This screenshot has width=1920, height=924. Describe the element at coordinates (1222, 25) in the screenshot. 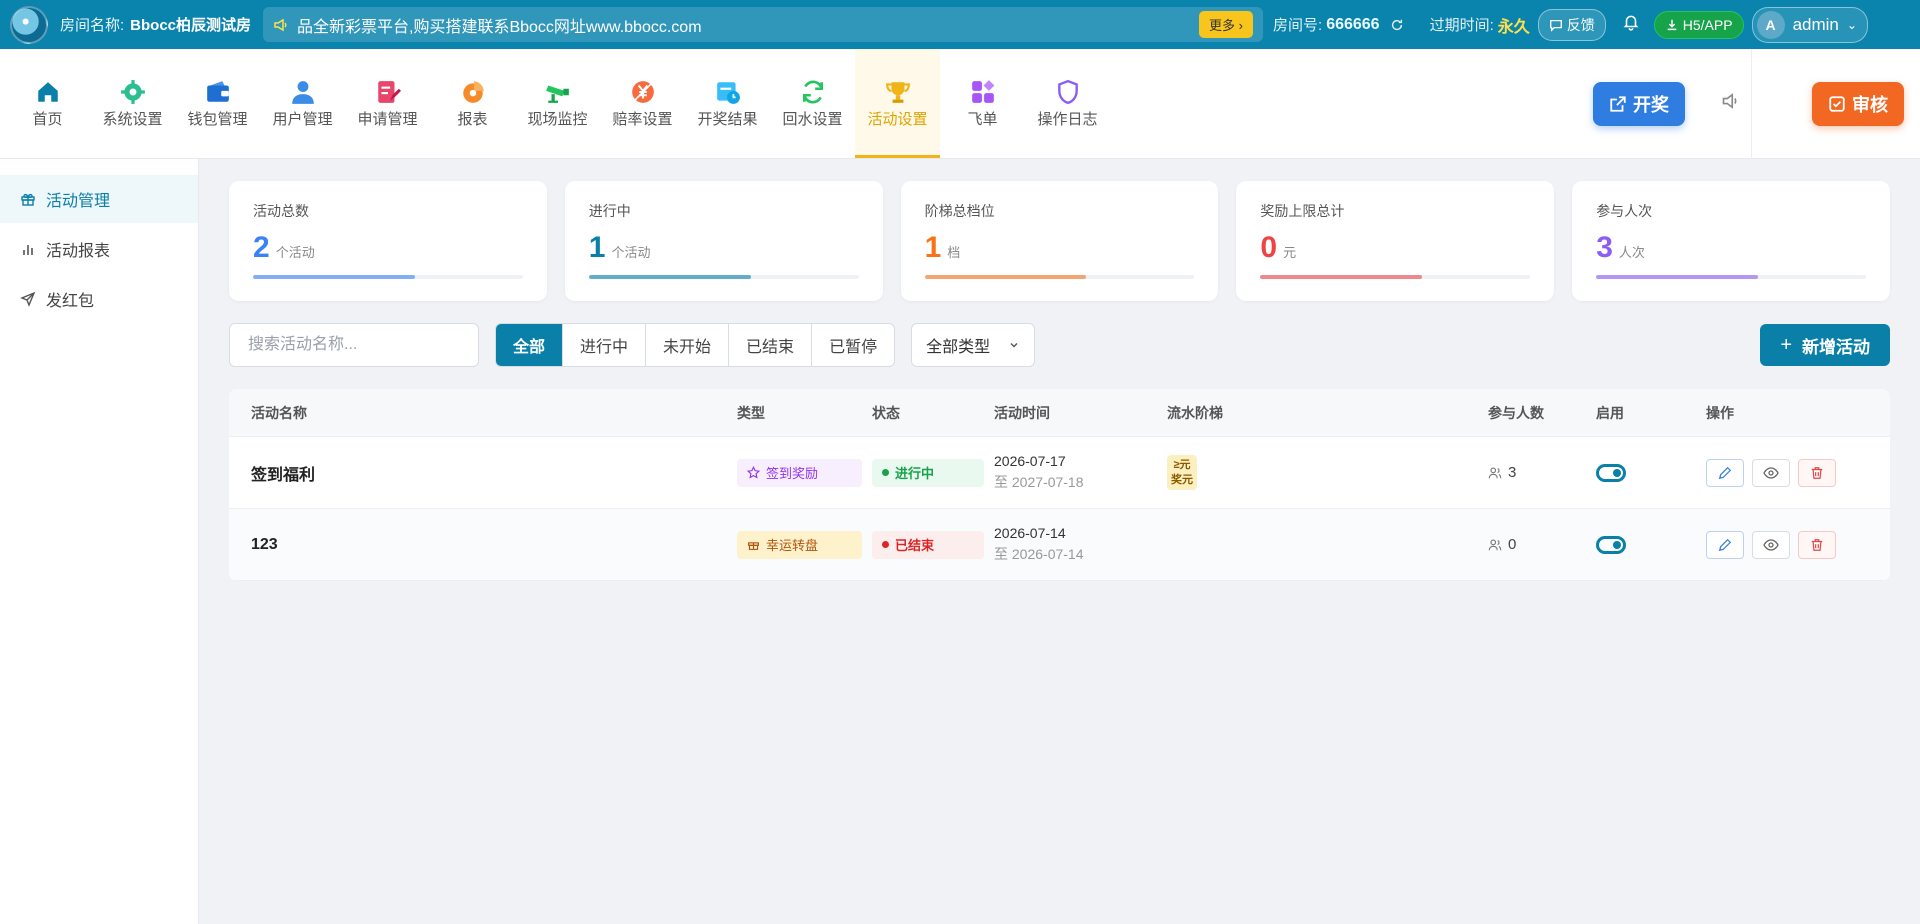

I see `more-label: 更多` at that location.